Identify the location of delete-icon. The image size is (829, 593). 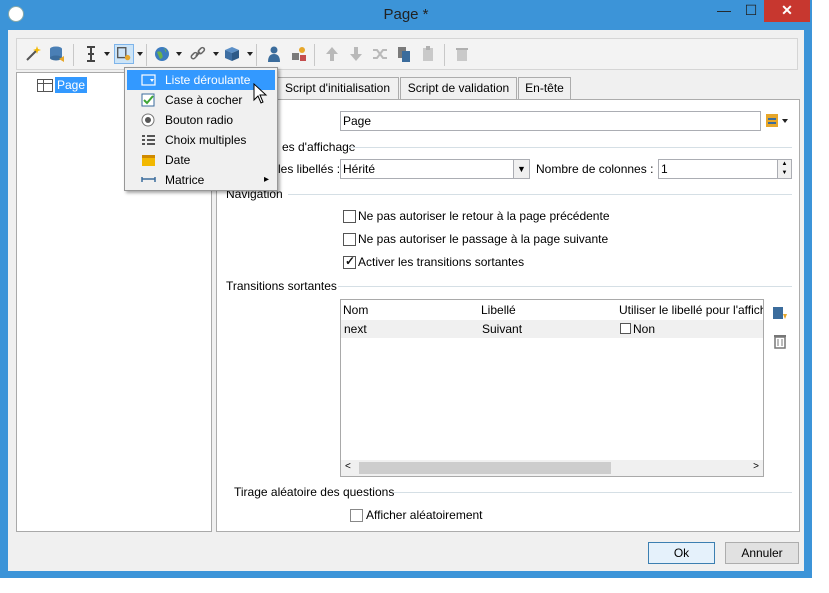
(462, 54).